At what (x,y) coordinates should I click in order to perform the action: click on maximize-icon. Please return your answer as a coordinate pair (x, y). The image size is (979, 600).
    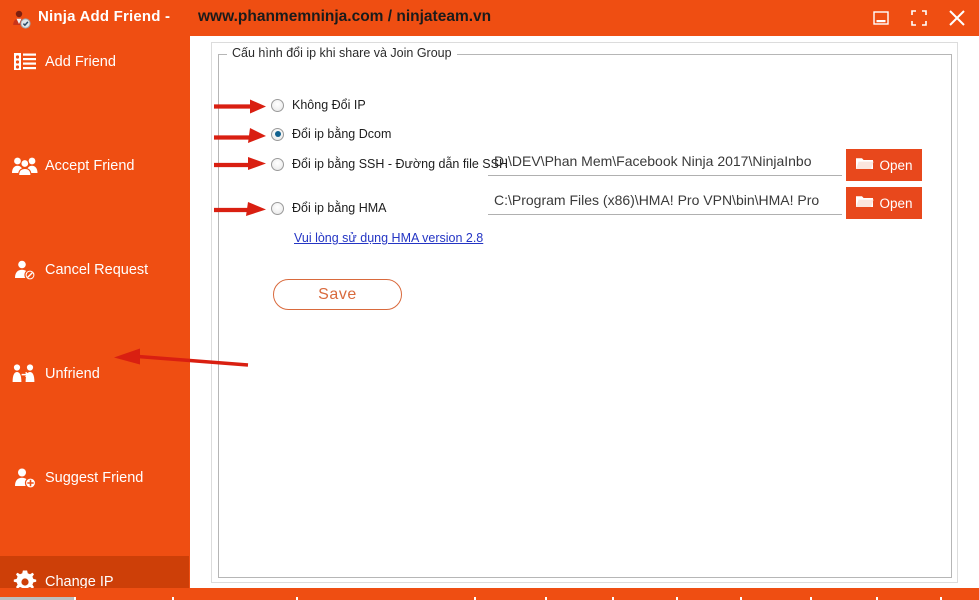
    Looking at the image, I should click on (919, 18).